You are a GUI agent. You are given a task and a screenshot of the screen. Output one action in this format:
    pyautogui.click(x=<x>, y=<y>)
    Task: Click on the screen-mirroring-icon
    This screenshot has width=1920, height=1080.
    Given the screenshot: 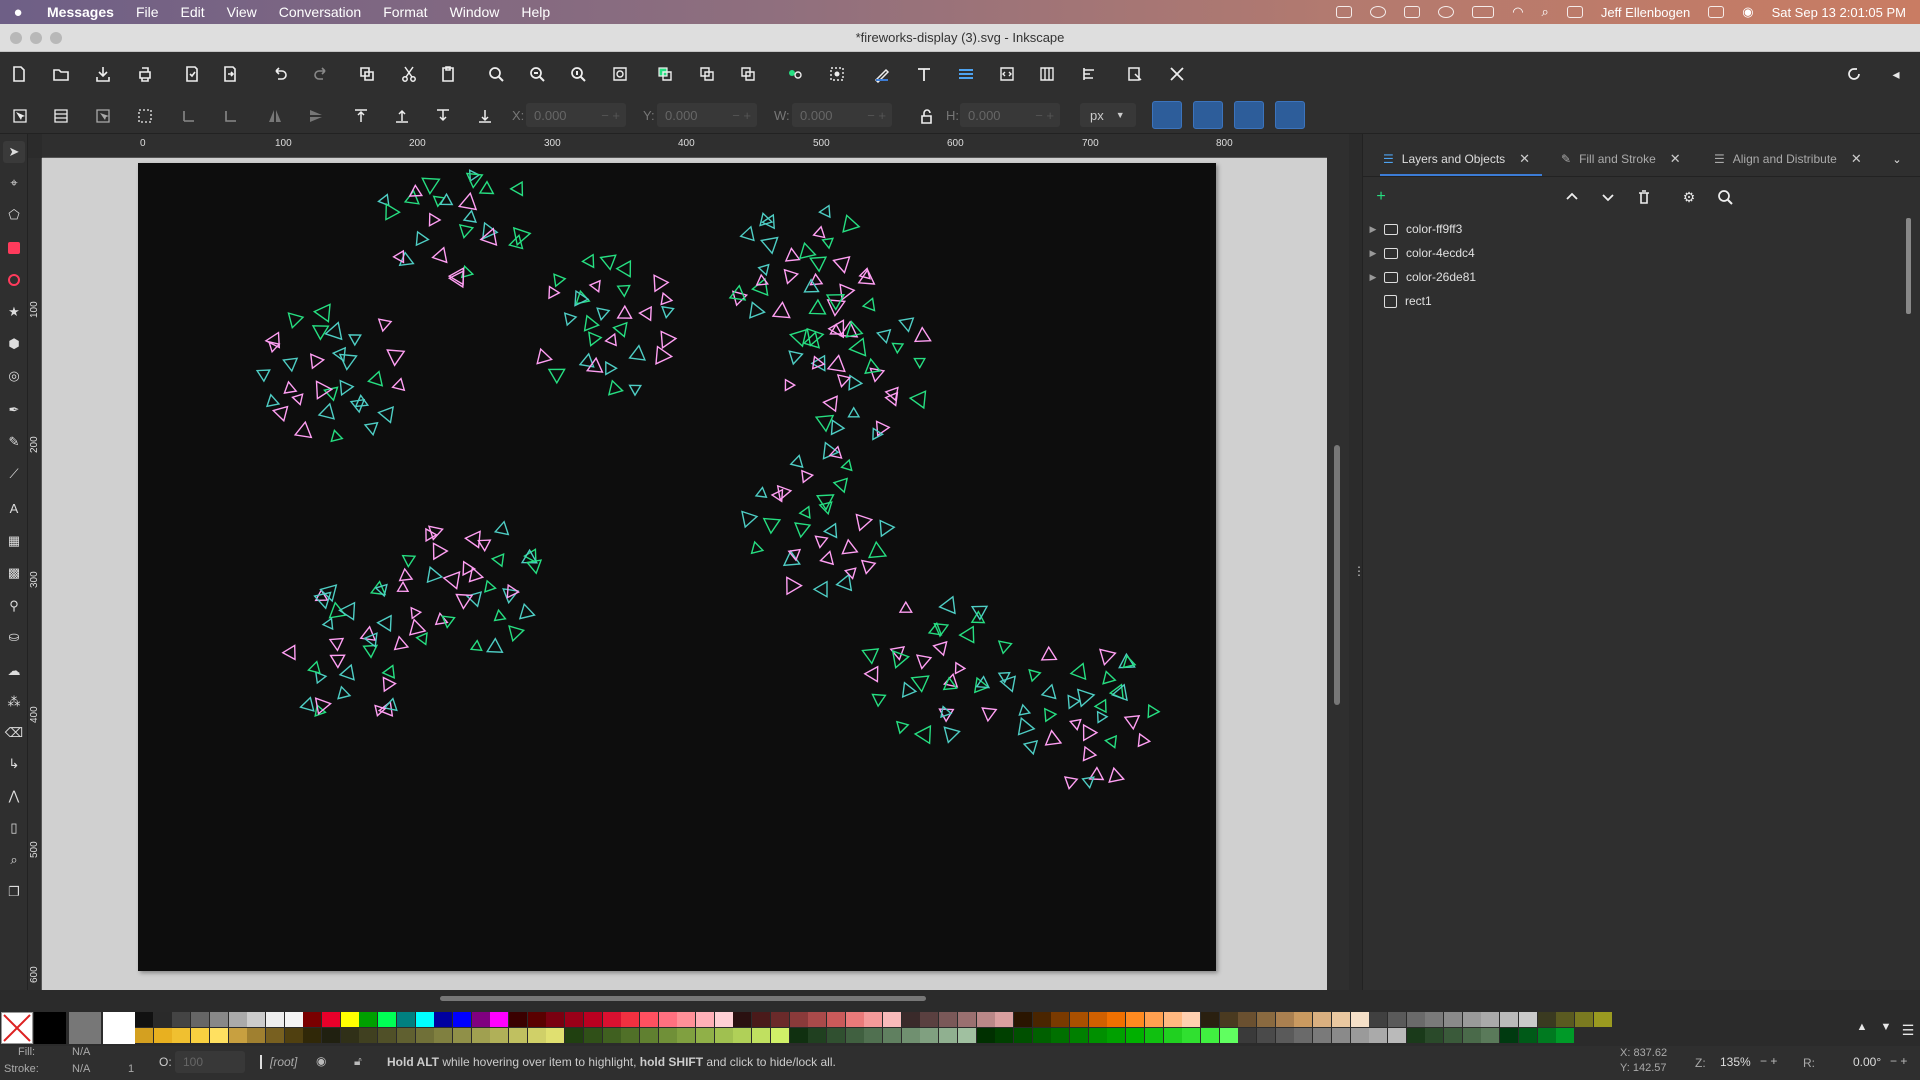 What is the action you would take?
    pyautogui.click(x=1574, y=12)
    